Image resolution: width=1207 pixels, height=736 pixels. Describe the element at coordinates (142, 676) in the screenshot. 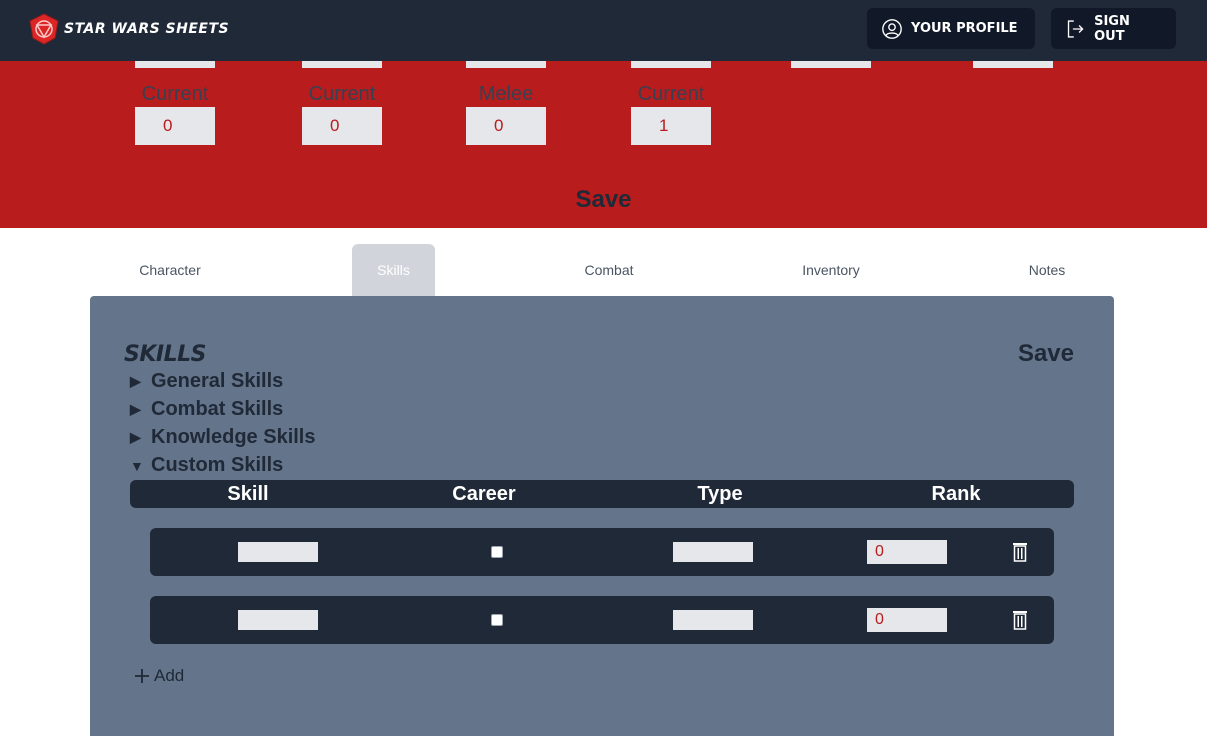

I see `plus-icon` at that location.